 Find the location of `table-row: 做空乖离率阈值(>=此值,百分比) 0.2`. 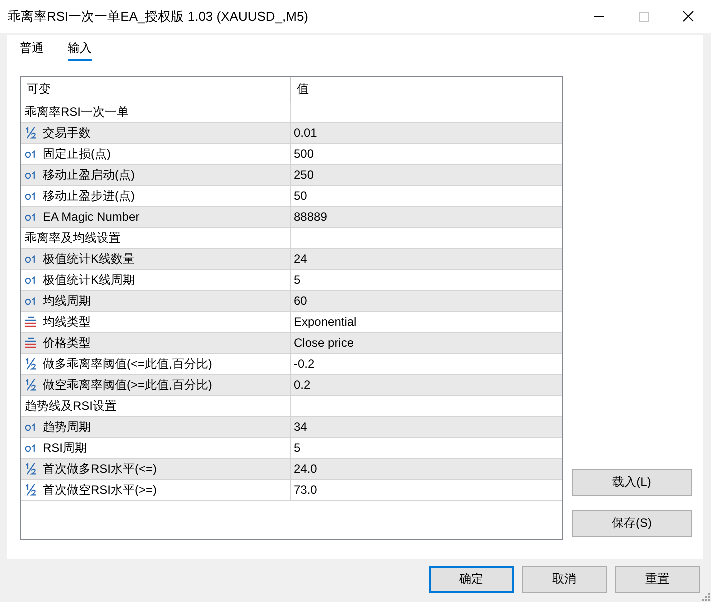

table-row: 做空乖离率阈值(>=此值,百分比) 0.2 is located at coordinates (291, 385).